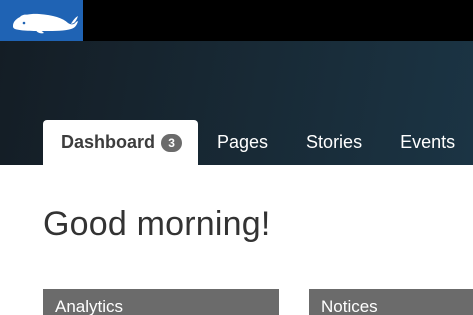 This screenshot has width=473, height=315. I want to click on tab-dashboard: Dashboard 3, so click(120, 142).